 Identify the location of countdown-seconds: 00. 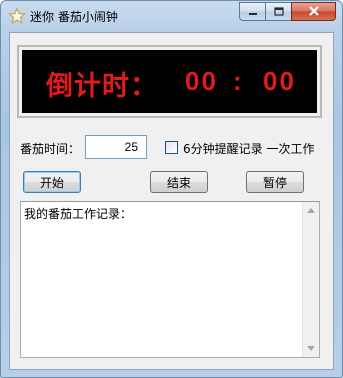
(279, 81).